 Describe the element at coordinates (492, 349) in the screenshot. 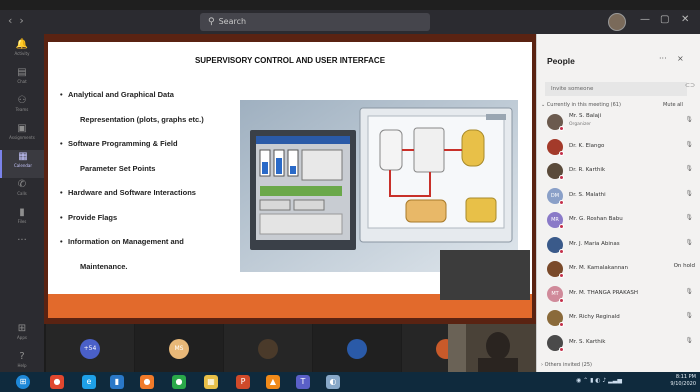

I see `camera-feed` at that location.